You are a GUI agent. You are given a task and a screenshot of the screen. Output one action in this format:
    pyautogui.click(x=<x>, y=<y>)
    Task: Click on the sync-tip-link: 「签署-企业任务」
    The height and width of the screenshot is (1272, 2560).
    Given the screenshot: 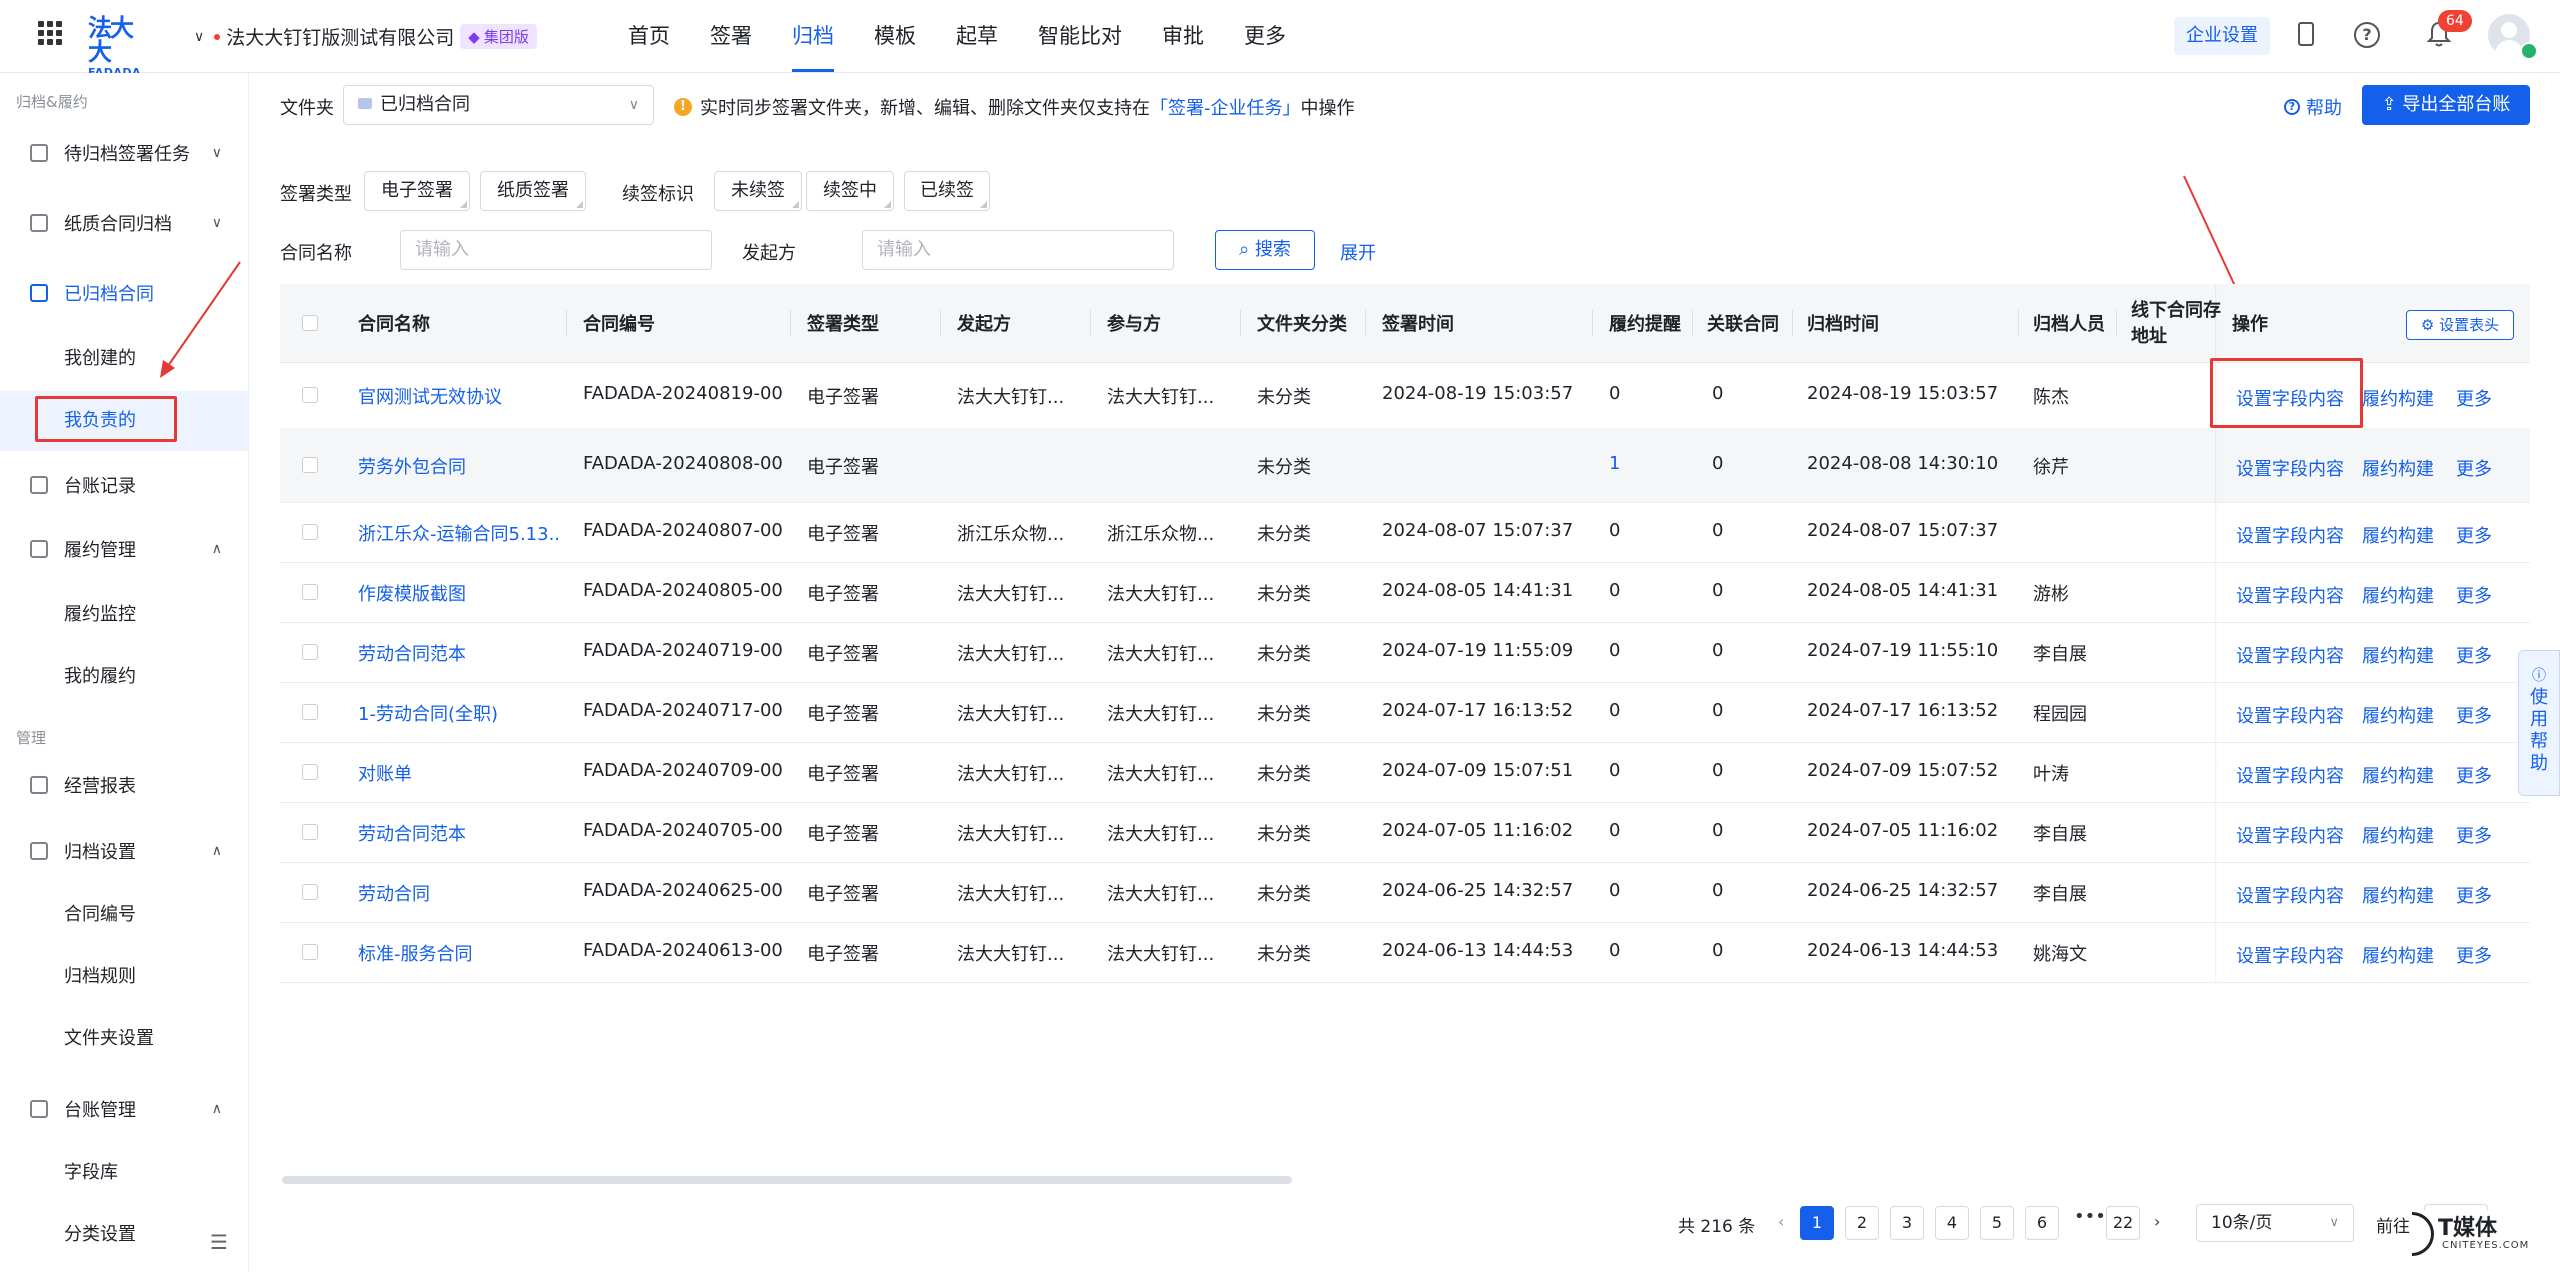 What is the action you would take?
    pyautogui.click(x=1225, y=107)
    